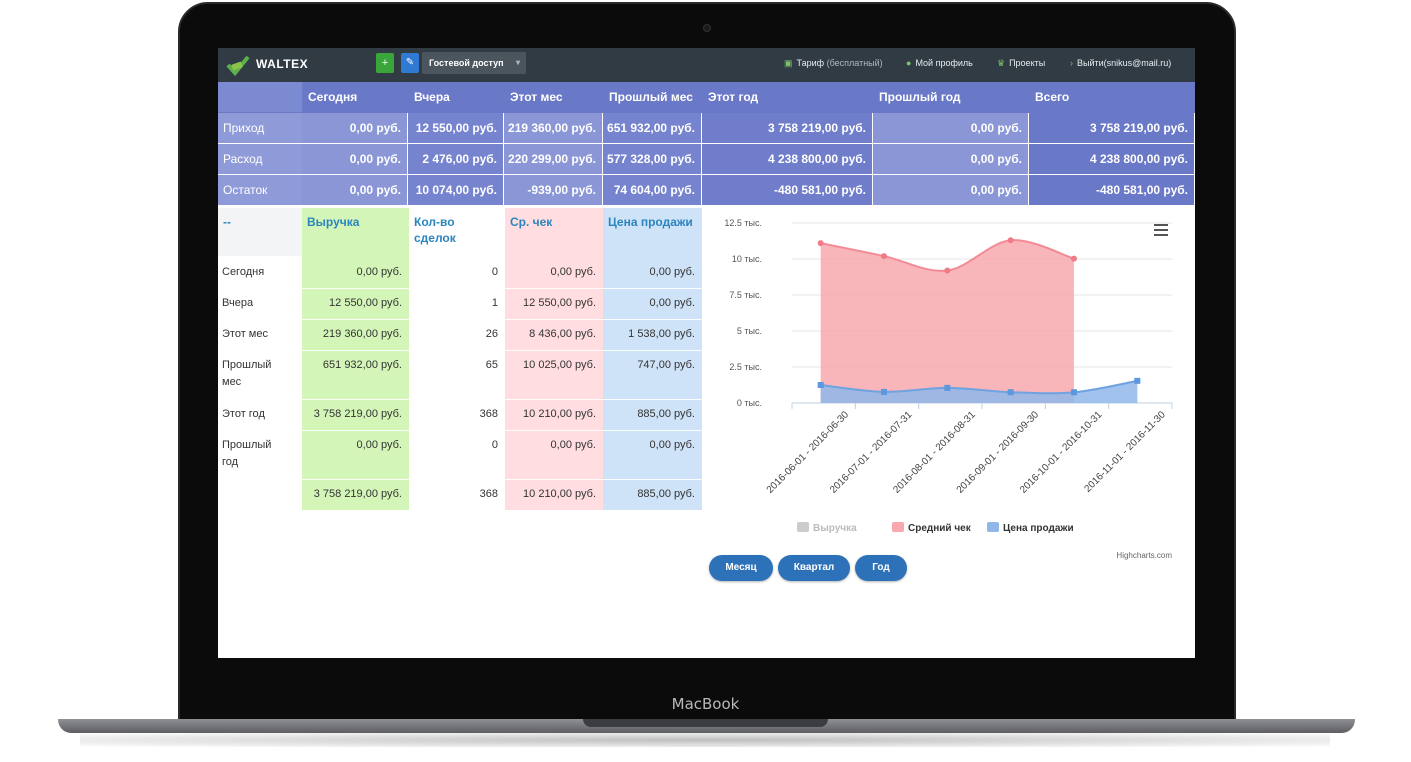  I want to click on detail-row-label: Прошлый мес, so click(247, 373).